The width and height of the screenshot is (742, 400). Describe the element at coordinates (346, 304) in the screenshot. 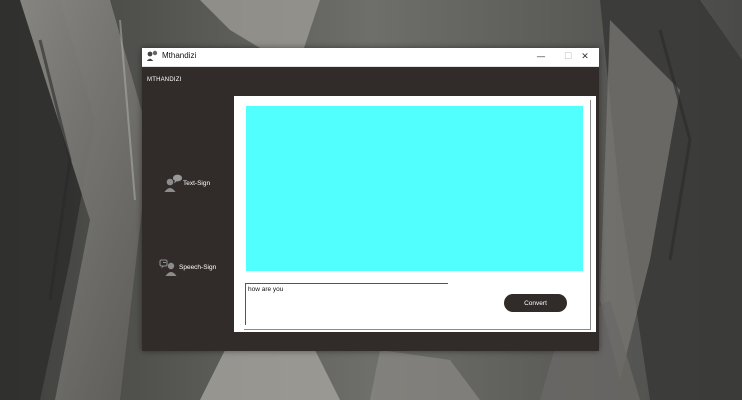

I see `text-input: how are you` at that location.